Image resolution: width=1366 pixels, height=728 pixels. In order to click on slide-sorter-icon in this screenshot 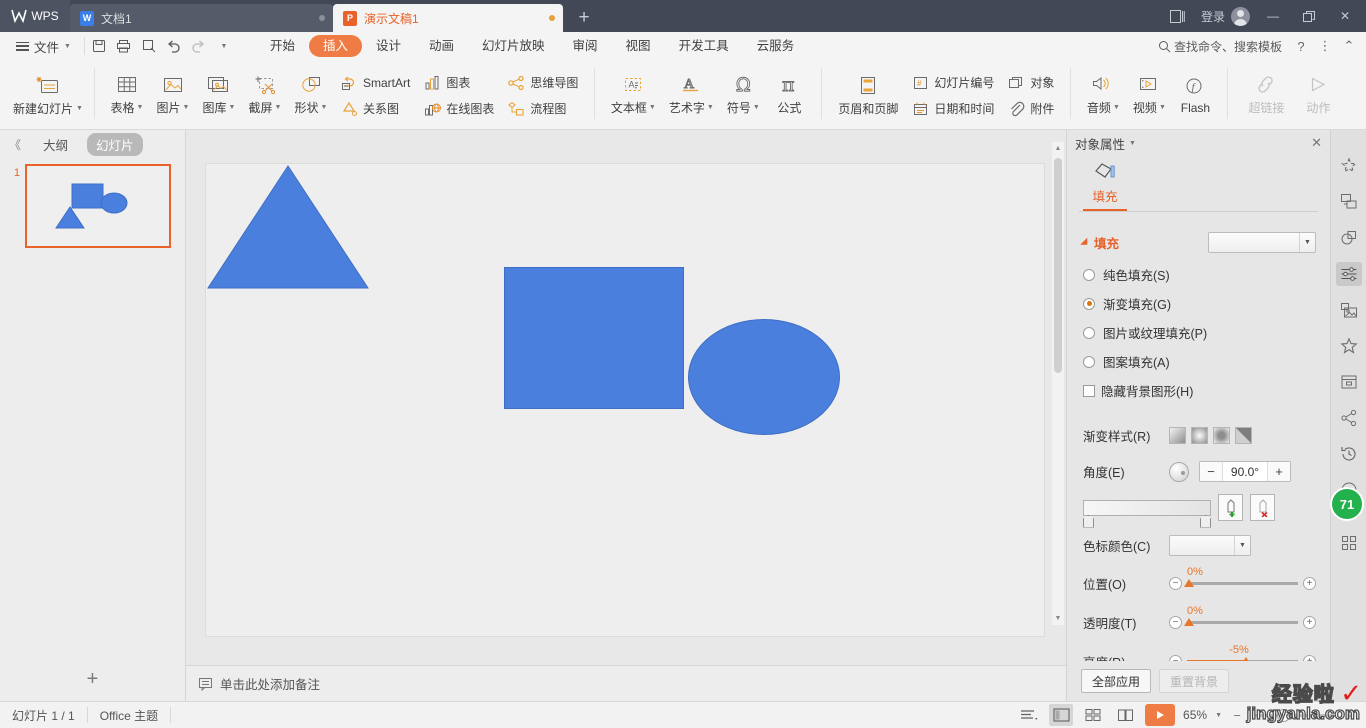, I will do `click(1093, 715)`.